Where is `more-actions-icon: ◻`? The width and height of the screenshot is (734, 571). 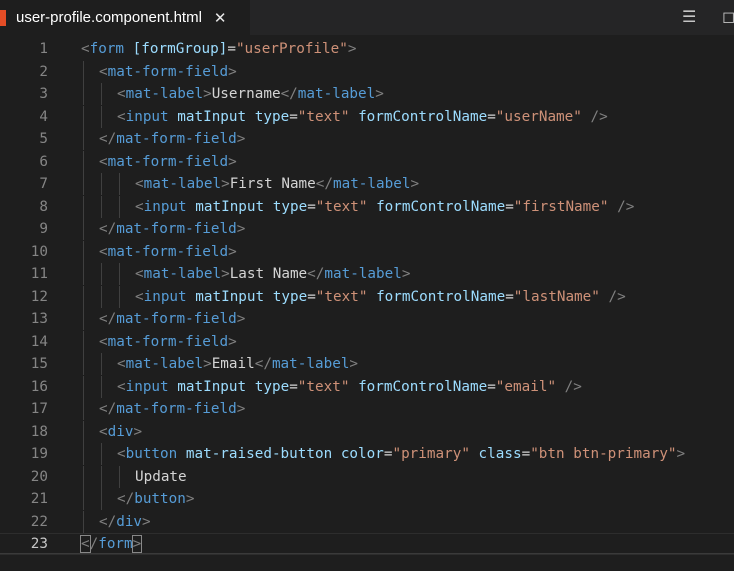 more-actions-icon: ◻ is located at coordinates (728, 17).